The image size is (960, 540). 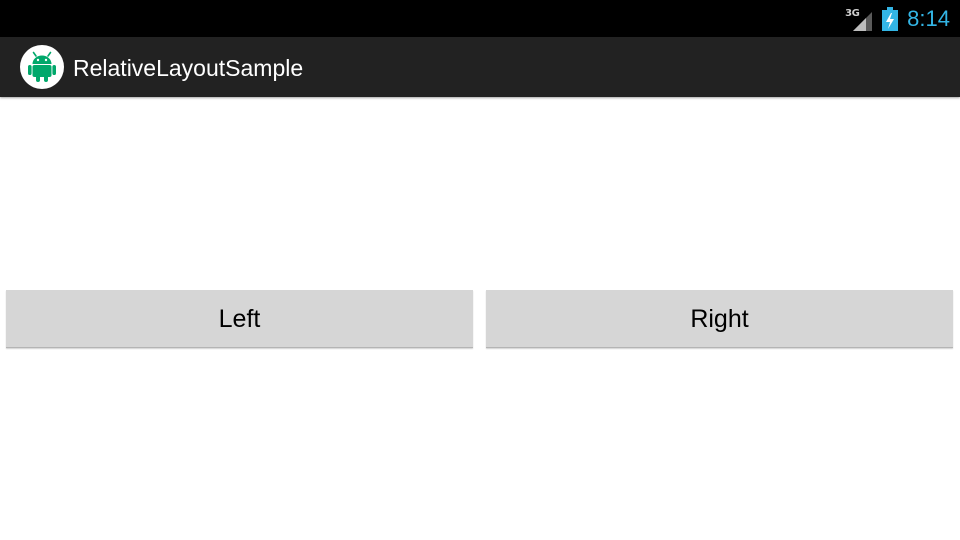 What do you see at coordinates (719, 319) in the screenshot?
I see `right-button: Right` at bounding box center [719, 319].